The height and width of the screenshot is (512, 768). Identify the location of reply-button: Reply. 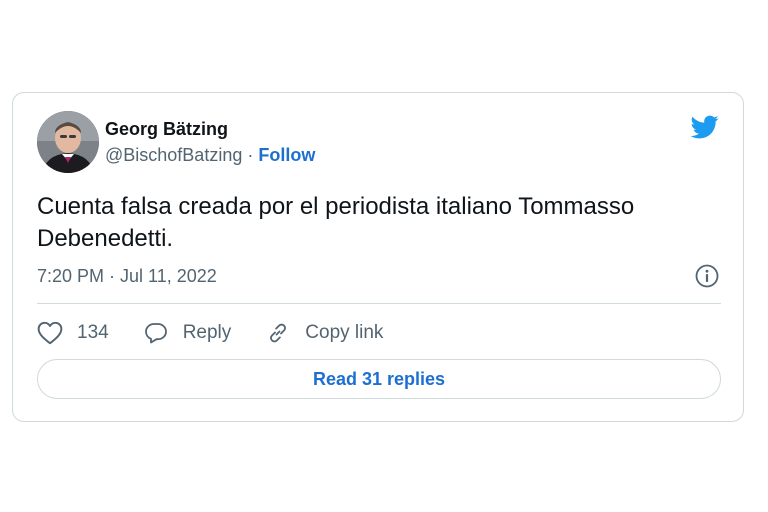
(187, 333).